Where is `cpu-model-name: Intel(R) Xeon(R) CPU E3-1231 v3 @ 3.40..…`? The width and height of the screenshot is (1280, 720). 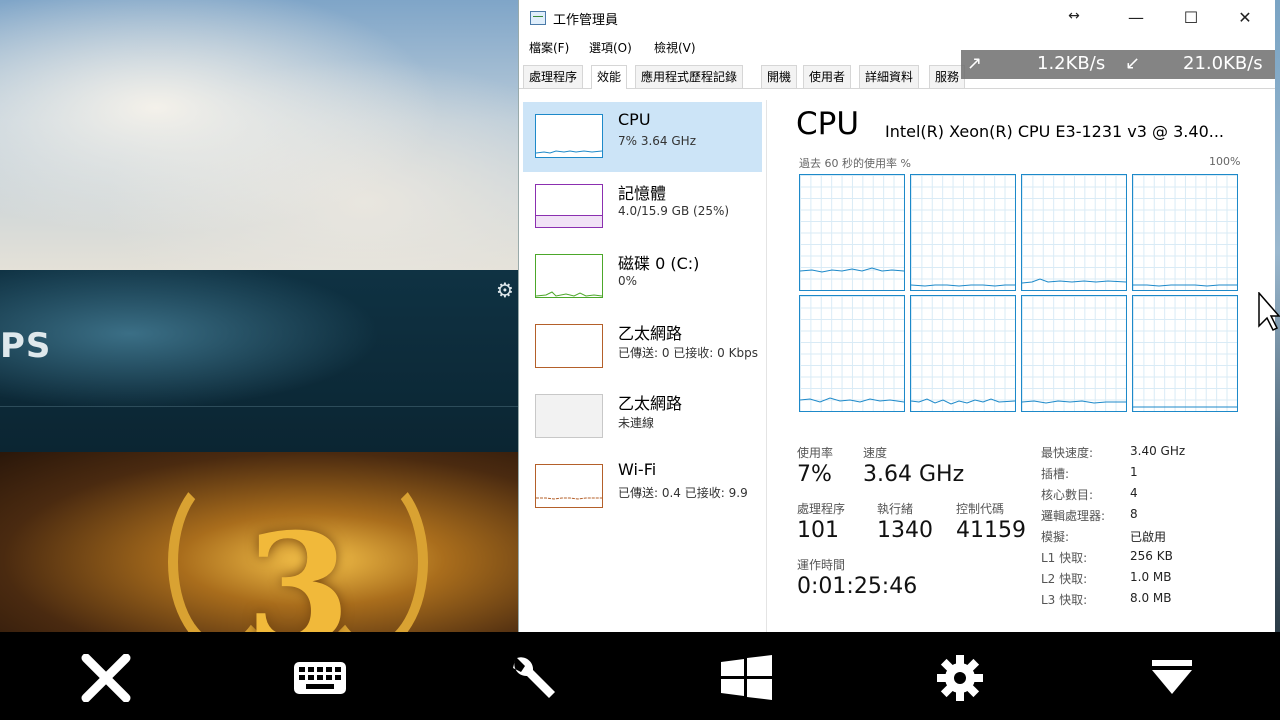 cpu-model-name: Intel(R) Xeon(R) CPU E3-1231 v3 @ 3.40..… is located at coordinates (1054, 131).